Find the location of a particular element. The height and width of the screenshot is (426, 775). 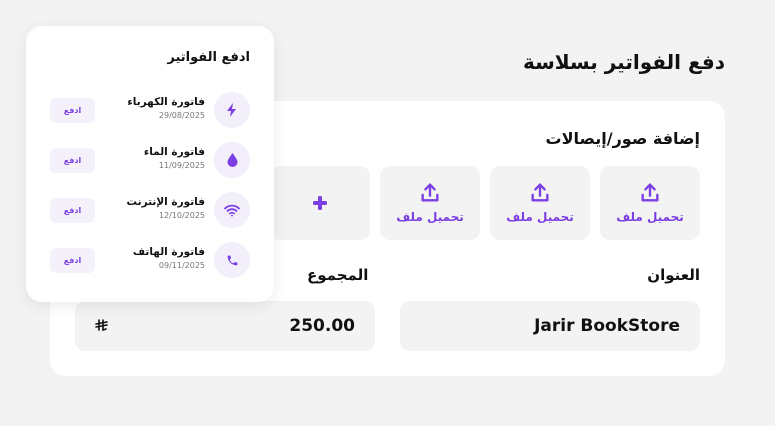

bill-date: 11/09/2025 is located at coordinates (181, 165).